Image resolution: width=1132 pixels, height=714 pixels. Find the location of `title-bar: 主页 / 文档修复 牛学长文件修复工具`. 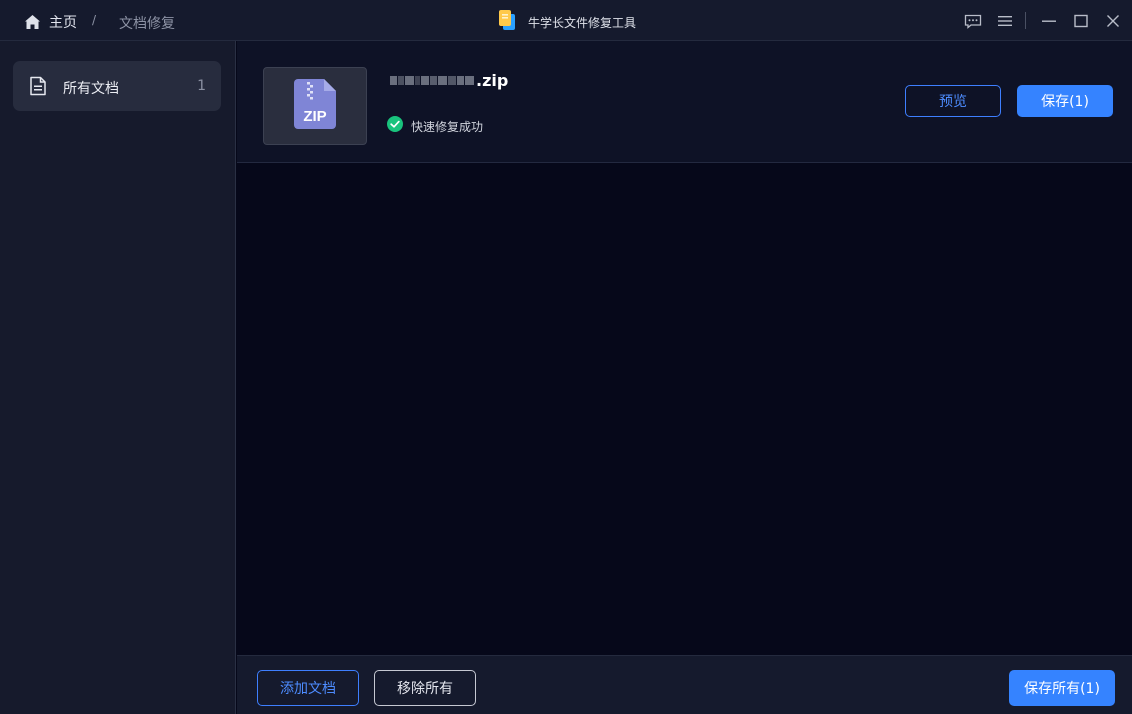

title-bar: 主页 / 文档修复 牛学长文件修复工具 is located at coordinates (566, 20).